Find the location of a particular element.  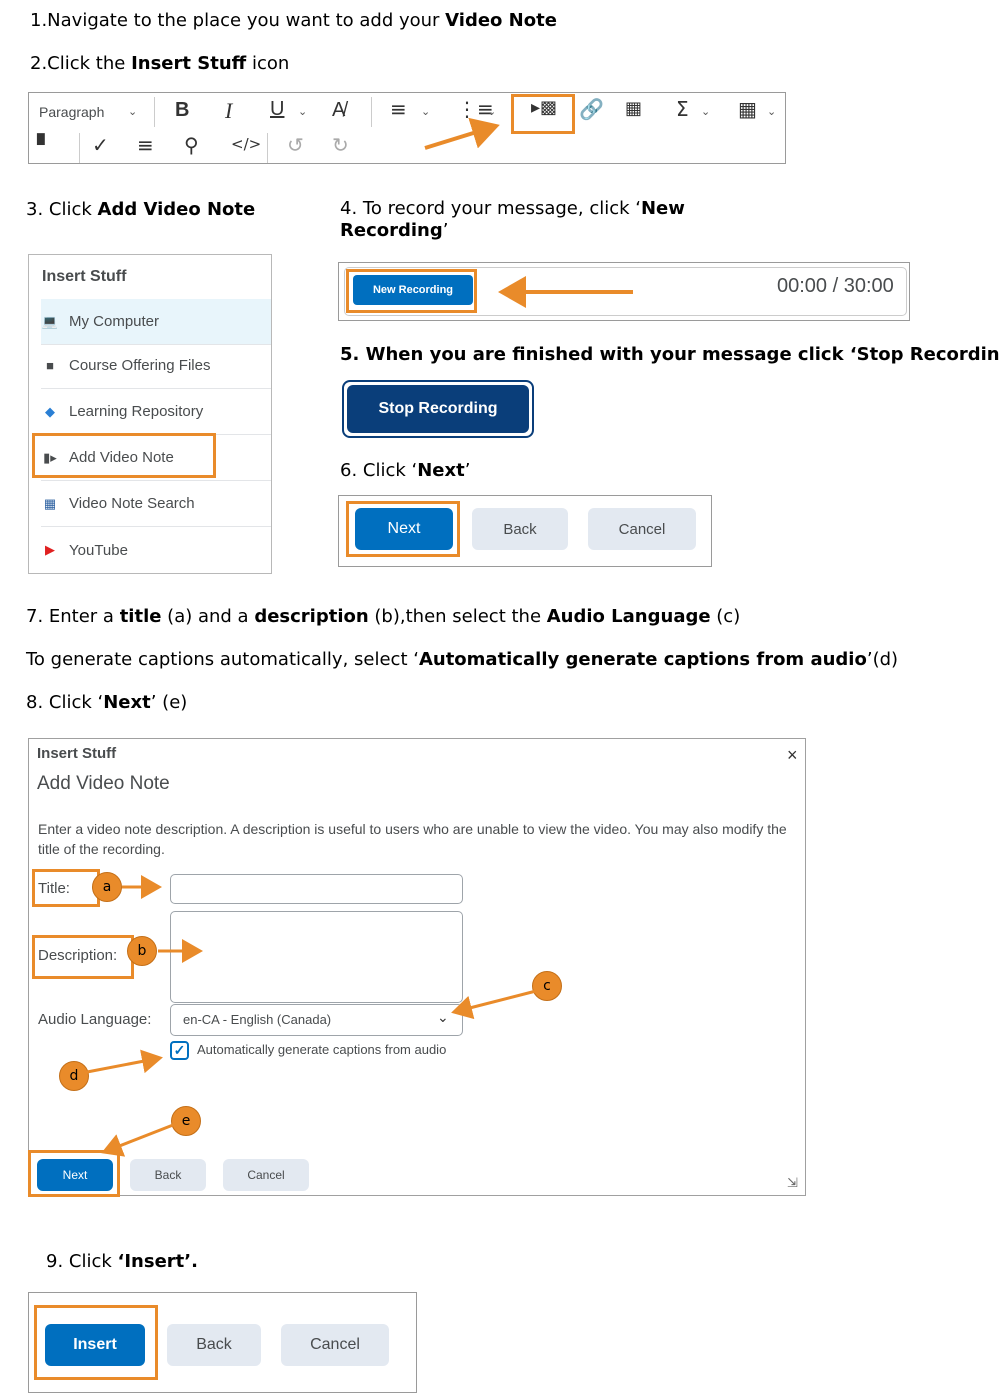

captions-checkbox: ✓ is located at coordinates (179, 1050).